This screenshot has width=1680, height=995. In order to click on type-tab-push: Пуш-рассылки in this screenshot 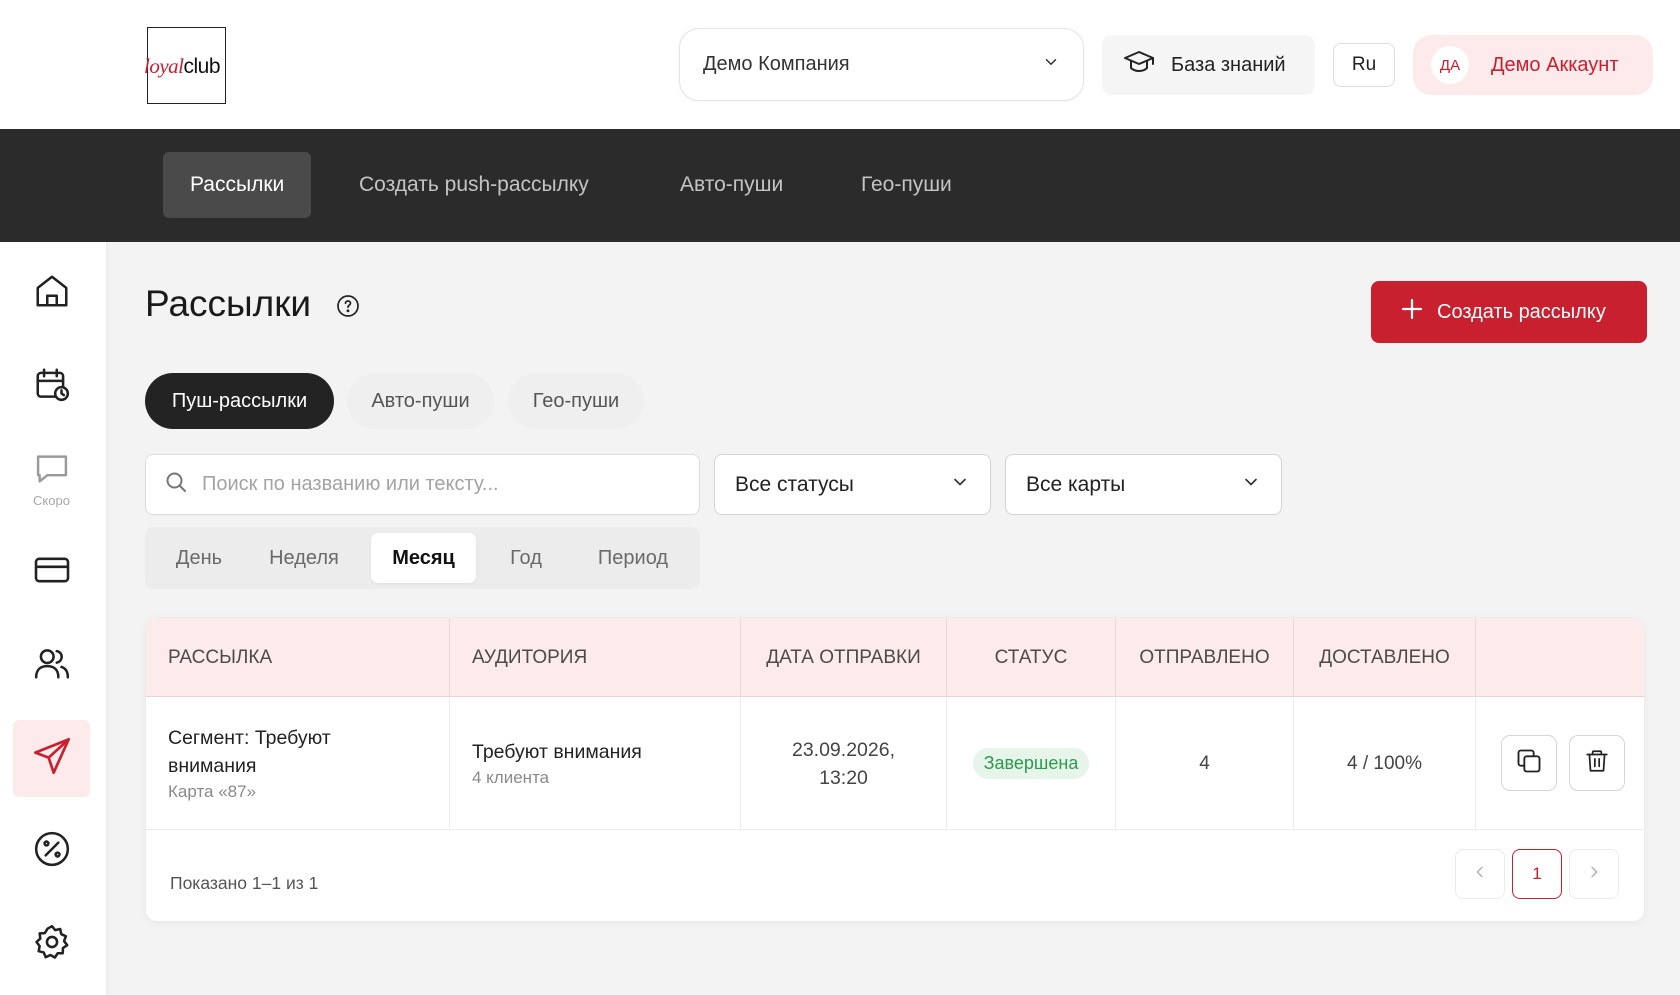, I will do `click(239, 401)`.